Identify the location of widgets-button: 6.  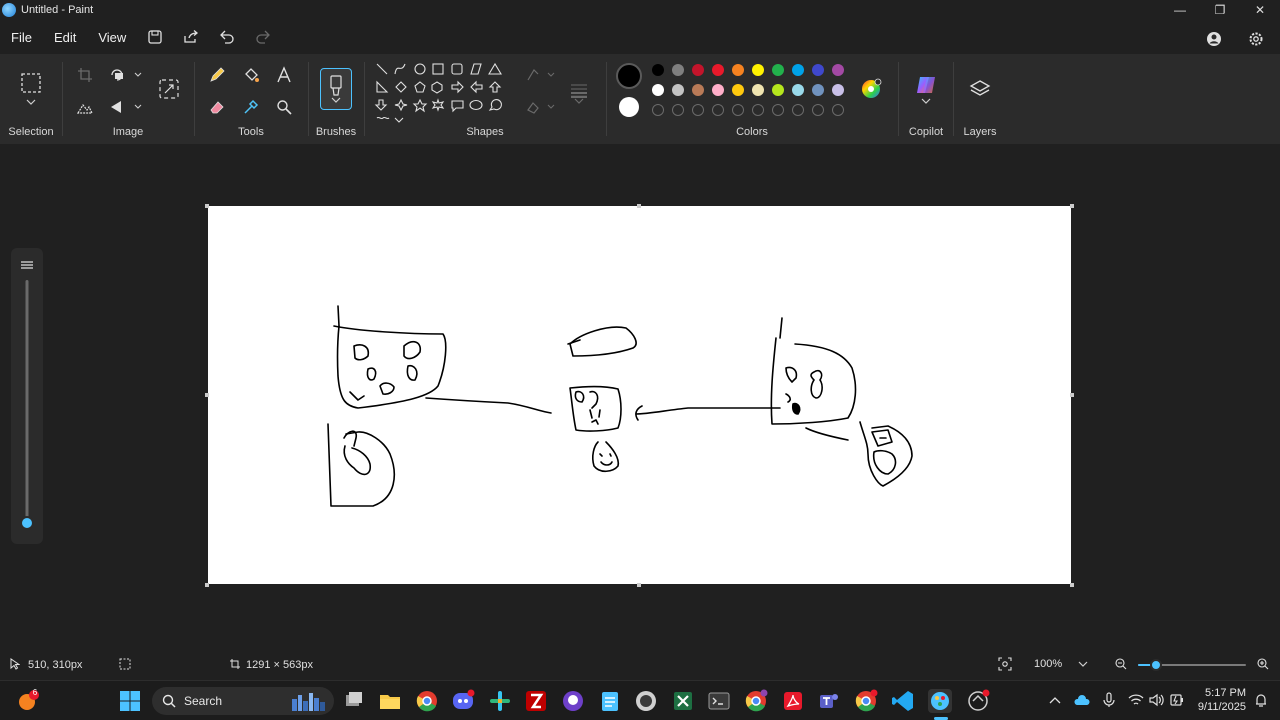
(29, 700).